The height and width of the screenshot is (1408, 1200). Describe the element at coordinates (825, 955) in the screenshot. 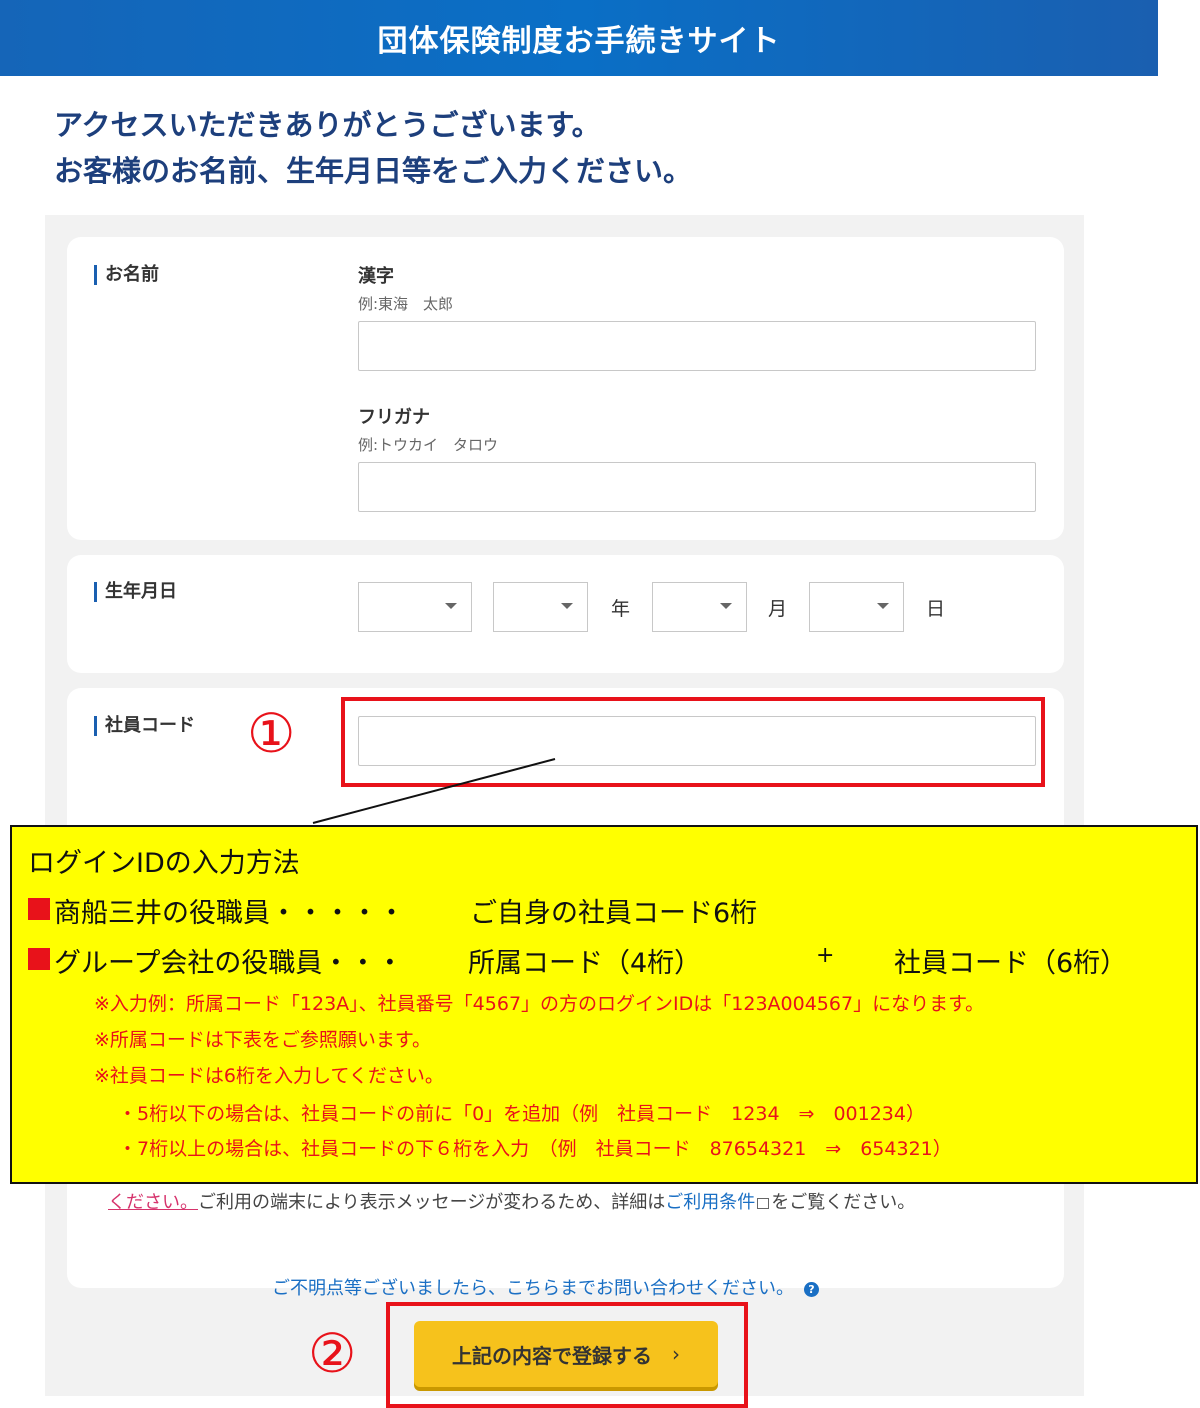

I see `callout-row2-plus: +` at that location.